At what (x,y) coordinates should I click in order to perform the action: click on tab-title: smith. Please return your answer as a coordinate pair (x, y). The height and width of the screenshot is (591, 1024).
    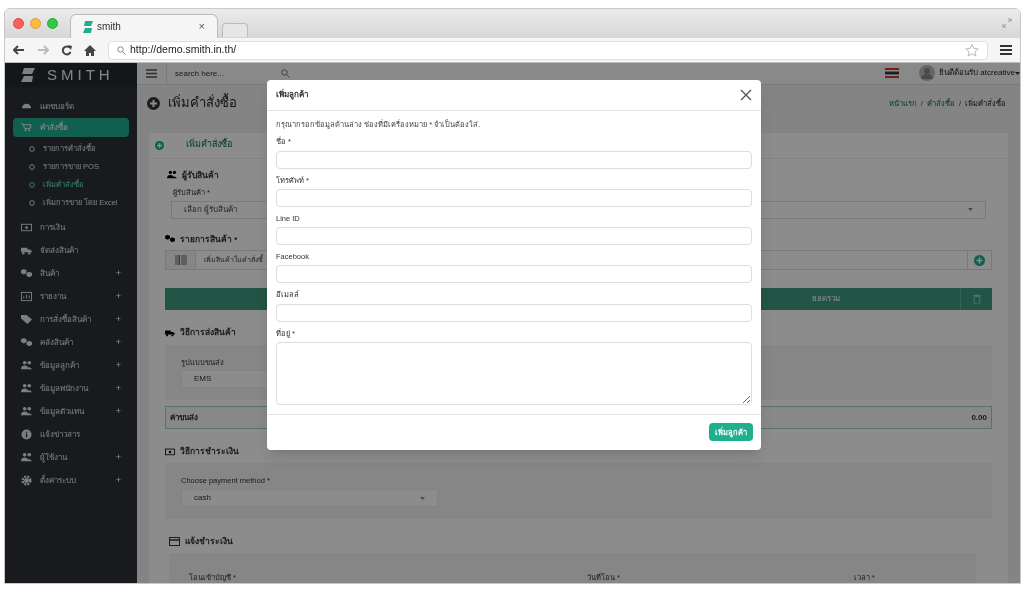
    Looking at the image, I should click on (109, 27).